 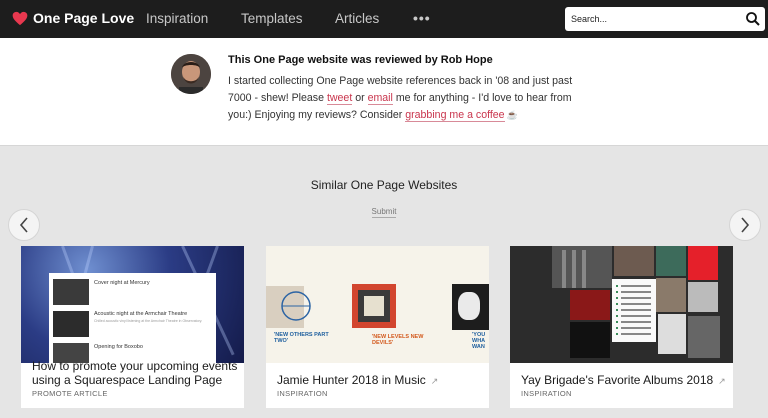 What do you see at coordinates (656, 19) in the screenshot?
I see `search-input` at bounding box center [656, 19].